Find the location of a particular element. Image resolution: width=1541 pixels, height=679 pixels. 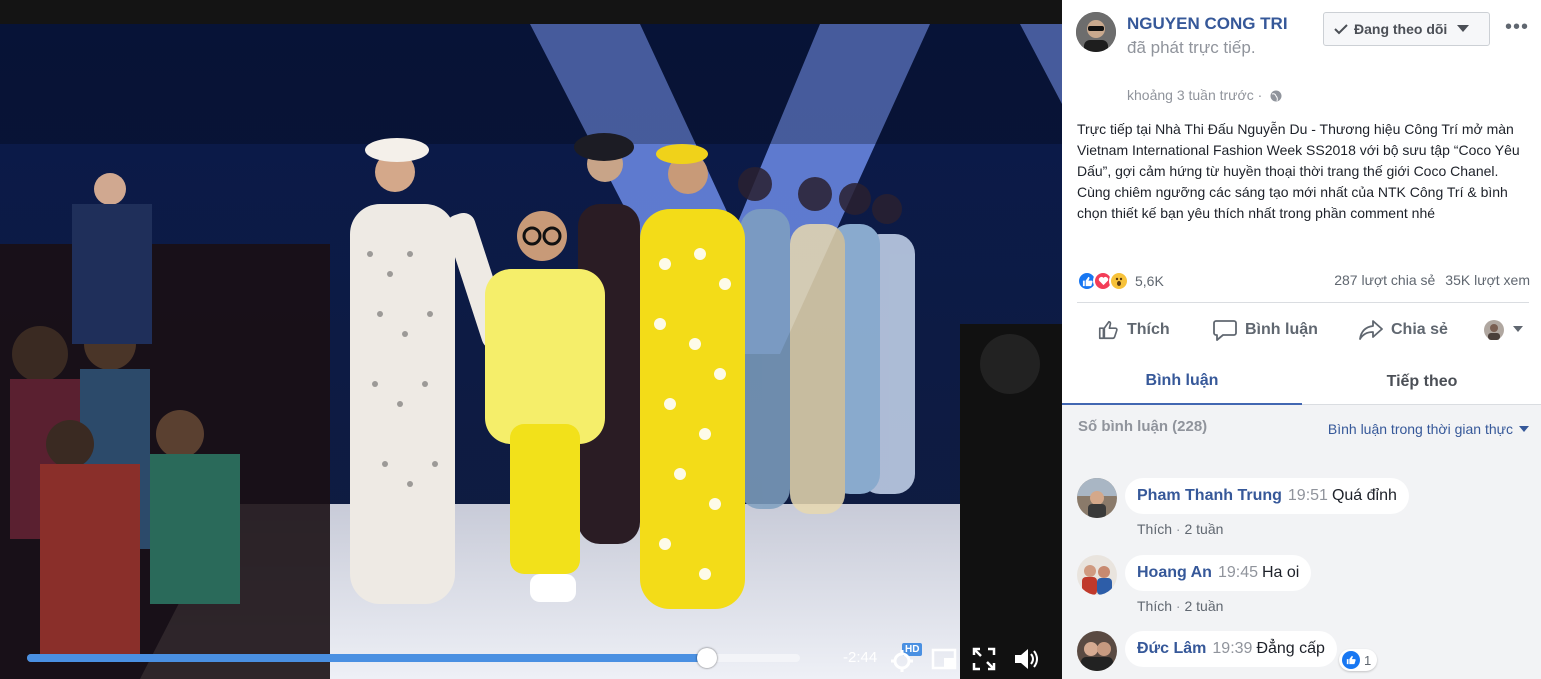

comment-label: Bình luận is located at coordinates (1281, 329).